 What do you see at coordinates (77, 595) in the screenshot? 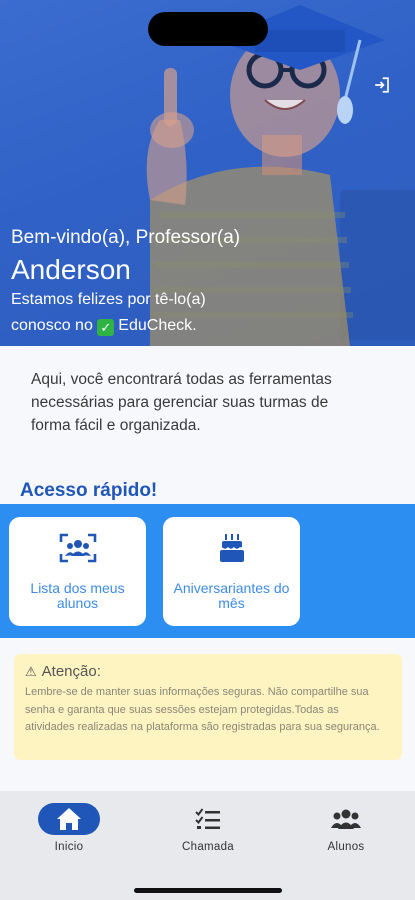
I see `students-list-label: Lista dos meus alunos` at bounding box center [77, 595].